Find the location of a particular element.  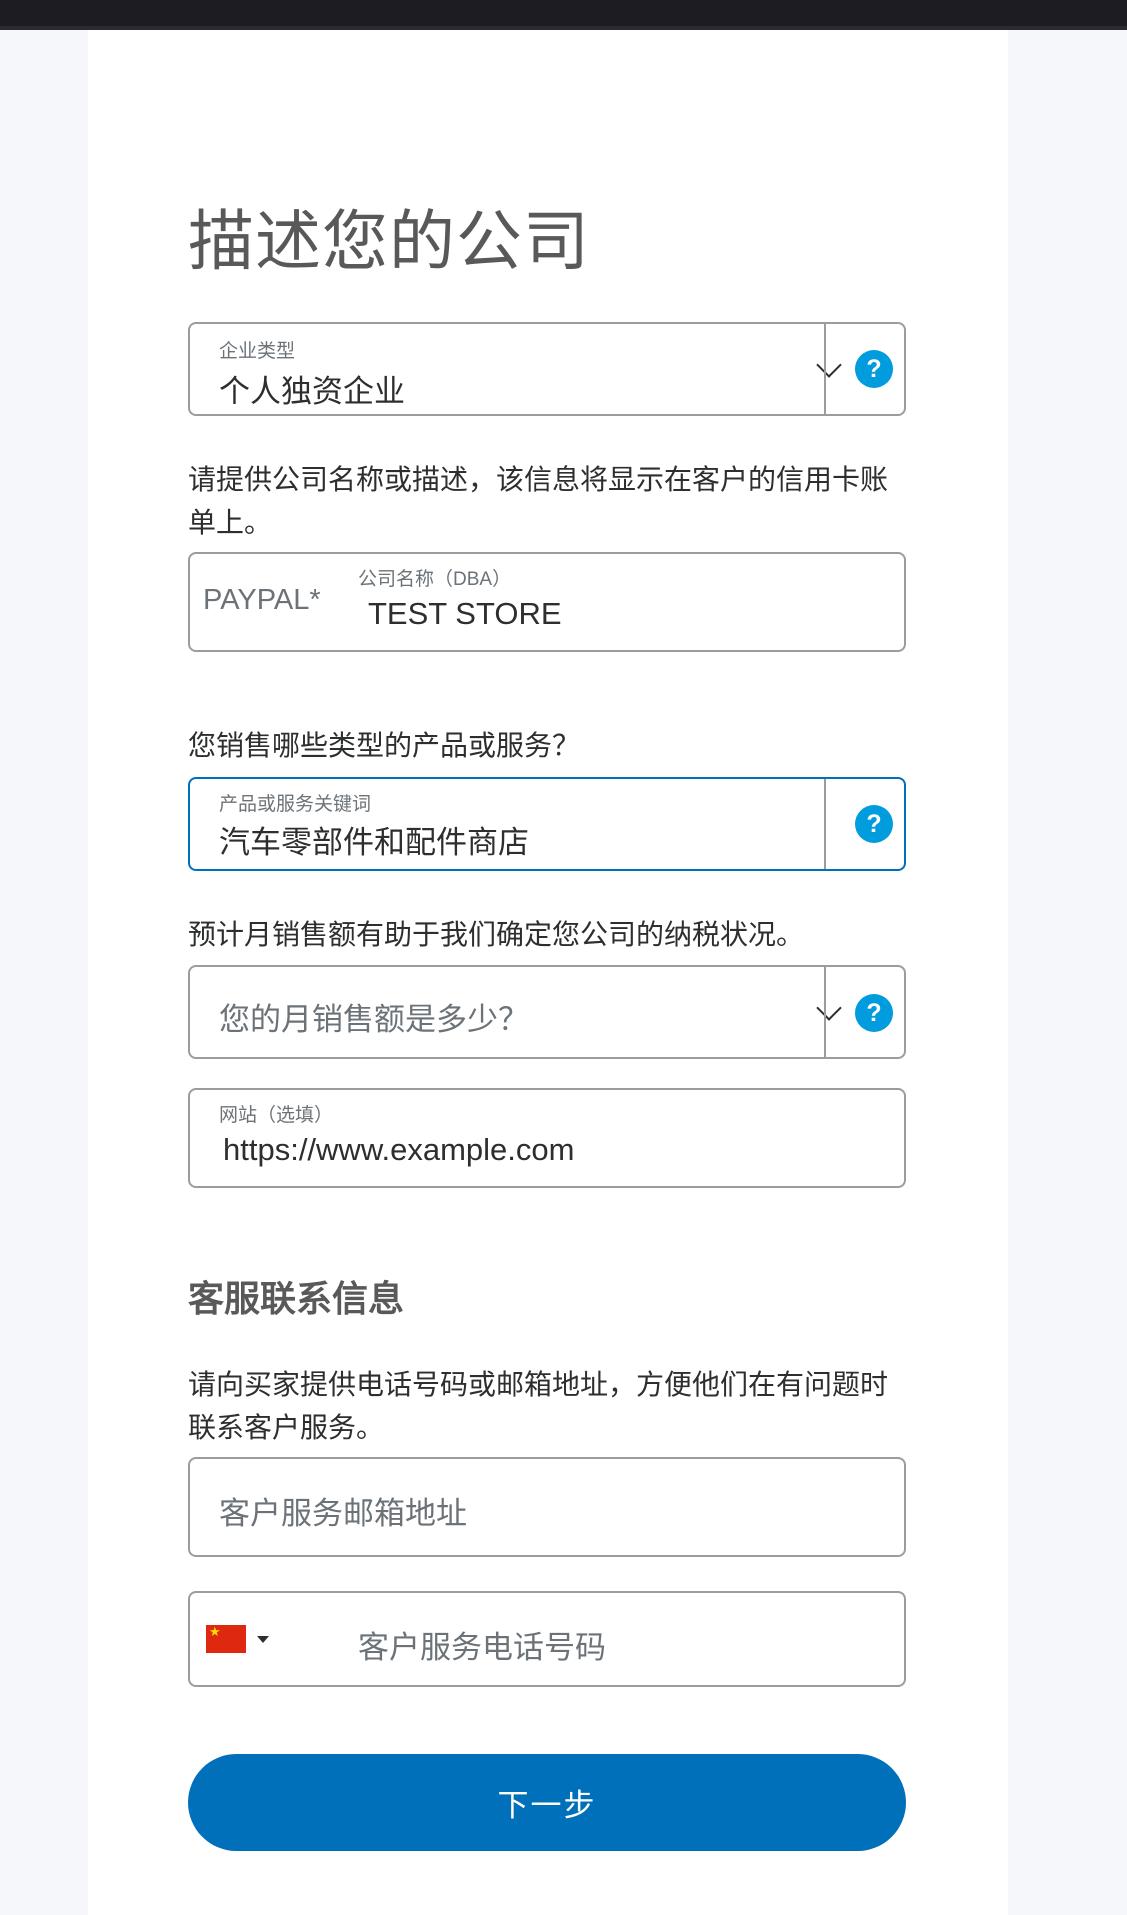

cs-email-field: 客户服务邮箱地址 is located at coordinates (547, 1507).